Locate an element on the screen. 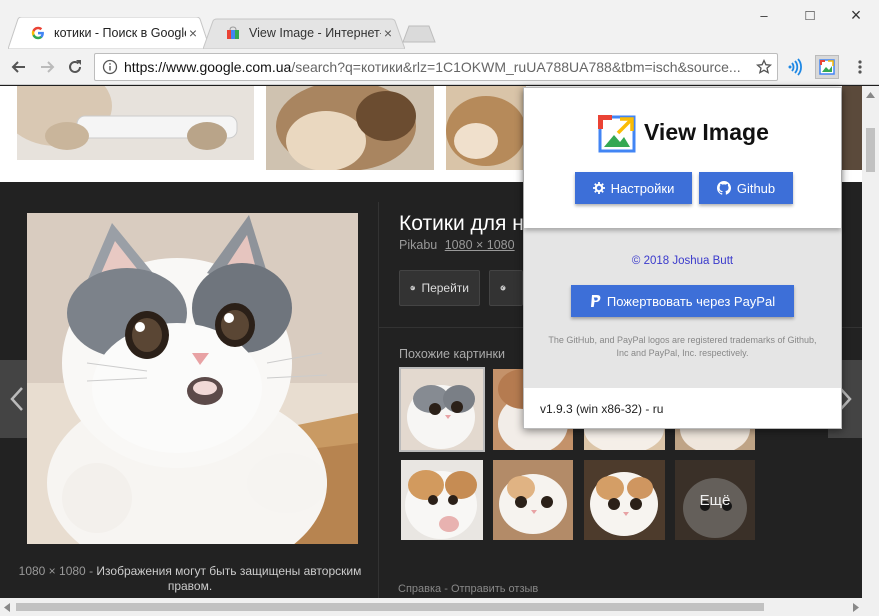 The image size is (879, 616). view-image-button is located at coordinates (506, 288).